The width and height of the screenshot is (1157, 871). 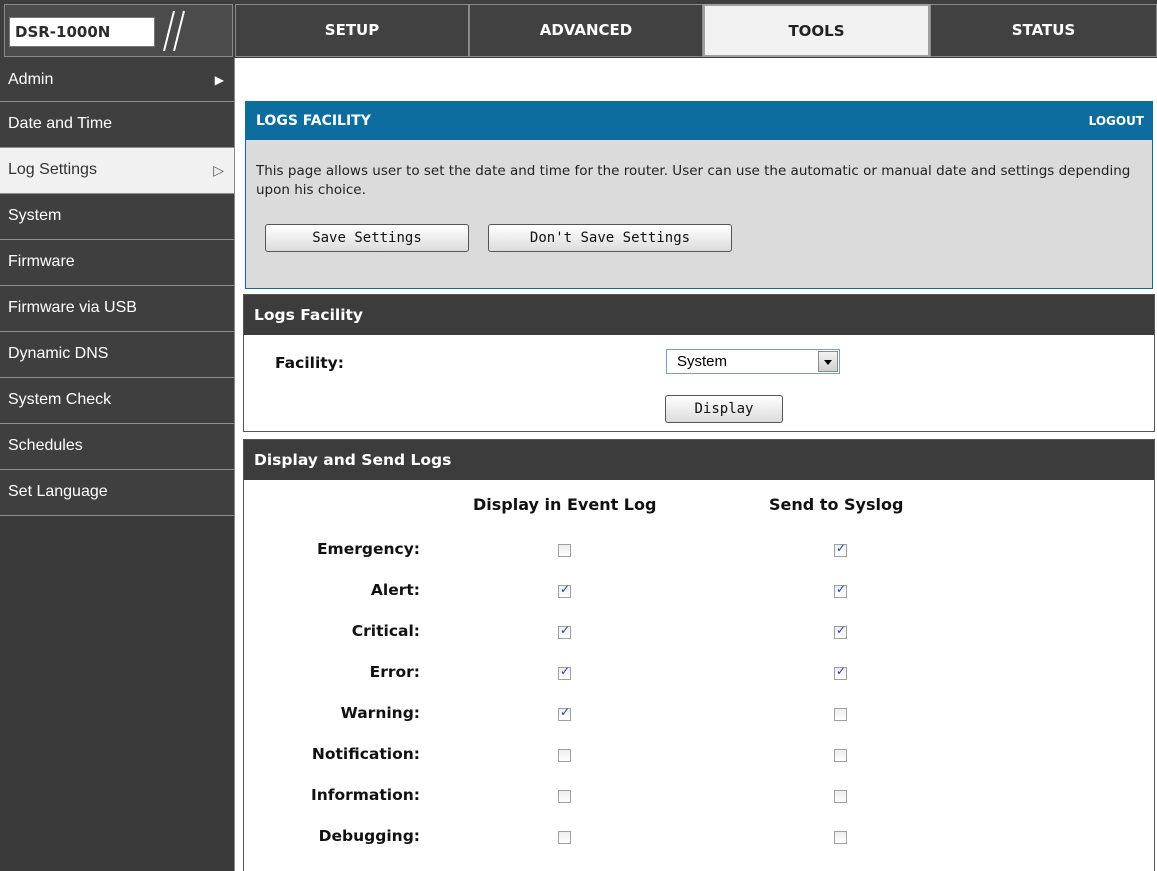 I want to click on model-name: DSR-1000N, so click(x=82, y=32).